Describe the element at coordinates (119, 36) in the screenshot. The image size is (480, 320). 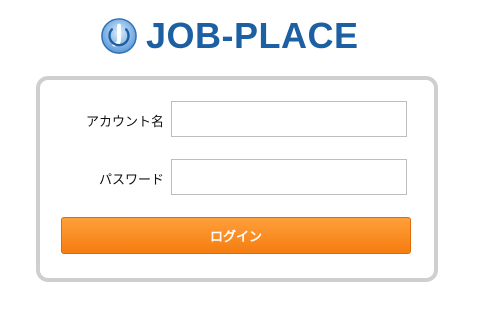
I see `power-j-icon` at that location.